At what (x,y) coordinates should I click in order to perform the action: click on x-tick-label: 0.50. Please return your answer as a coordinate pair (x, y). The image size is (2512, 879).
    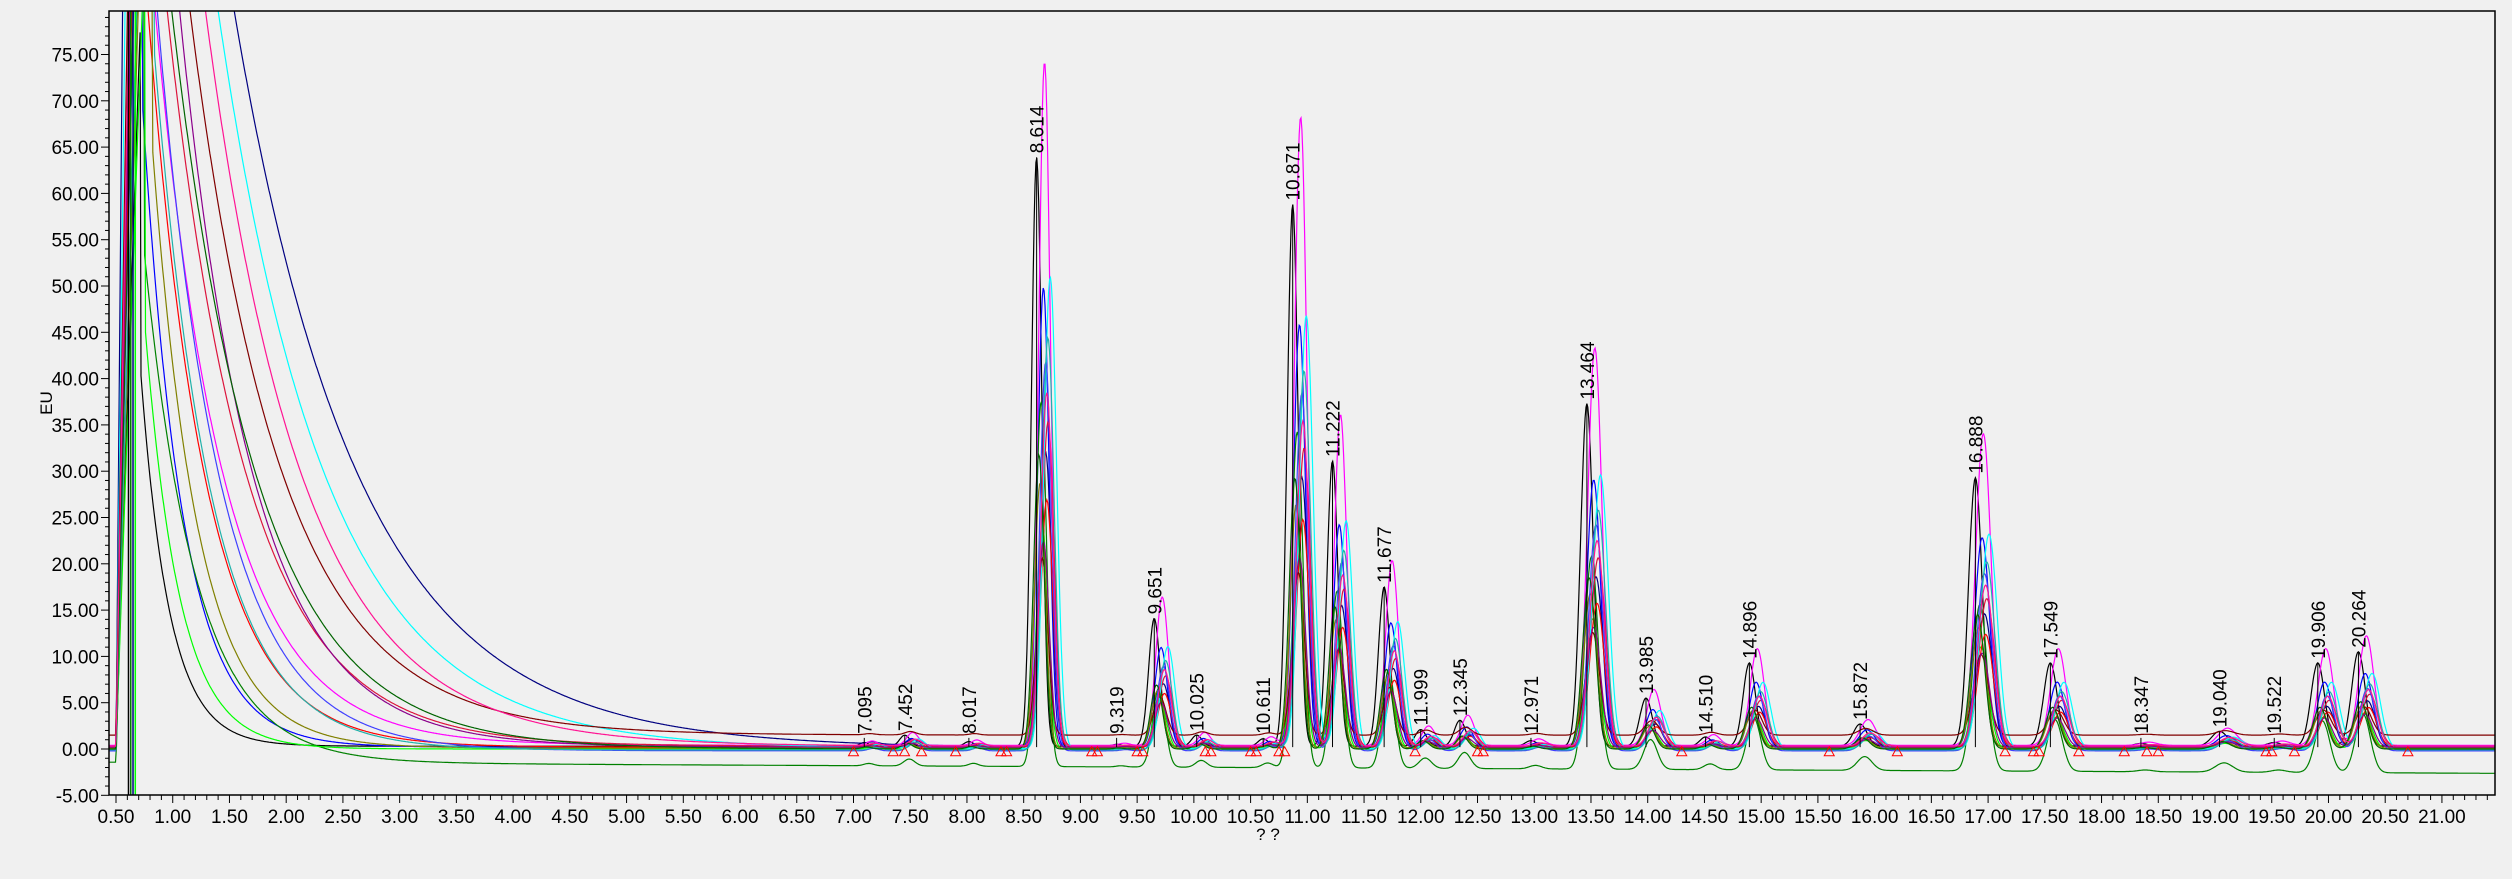
    Looking at the image, I should click on (116, 817).